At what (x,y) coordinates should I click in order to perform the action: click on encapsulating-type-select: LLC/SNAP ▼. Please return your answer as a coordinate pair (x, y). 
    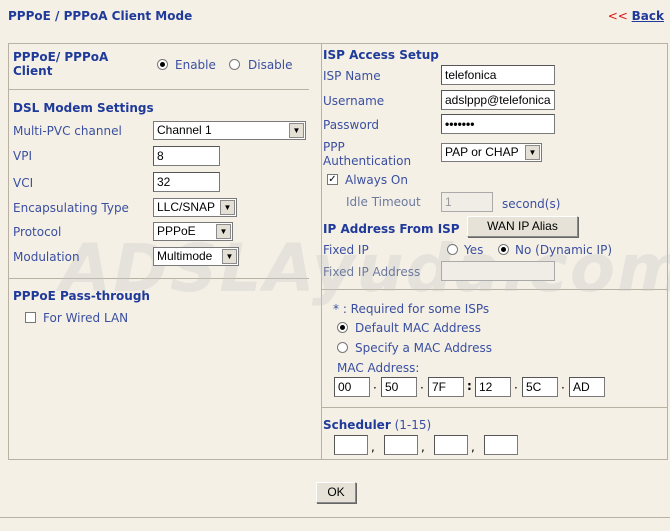
    Looking at the image, I should click on (195, 207).